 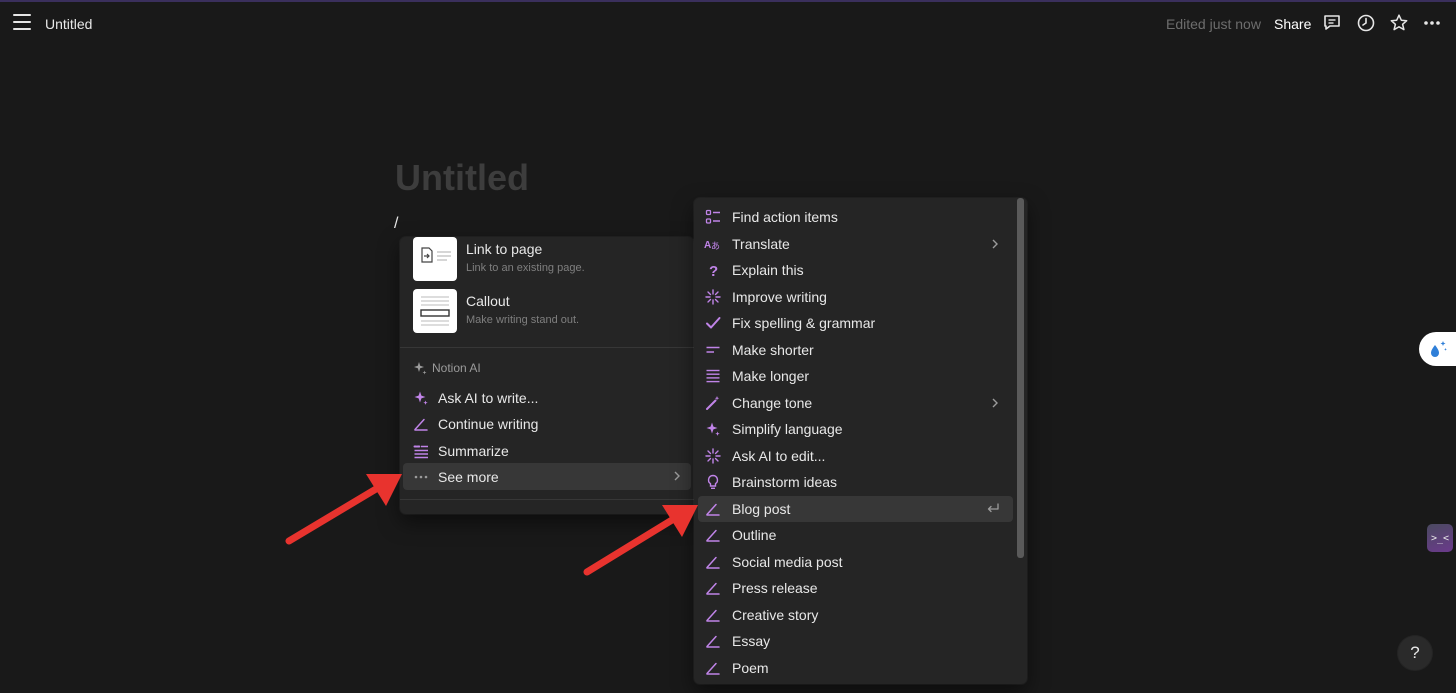 I want to click on ai-assistant-widget, so click(x=1437, y=349).